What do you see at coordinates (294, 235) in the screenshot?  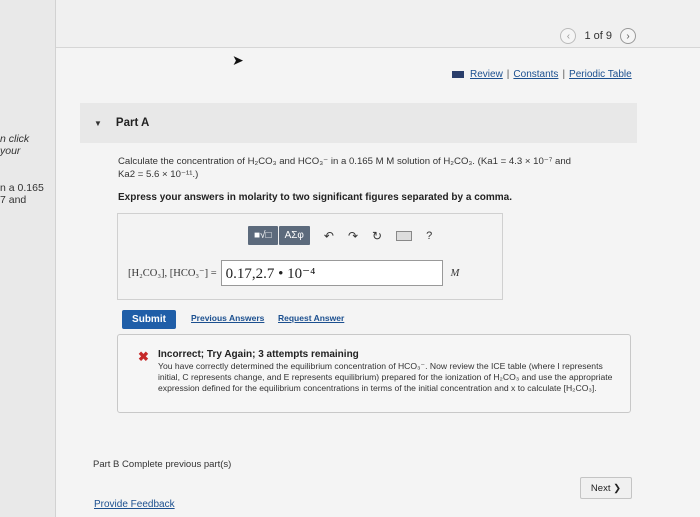 I see `greek-symbols-button: ΑΣφ` at bounding box center [294, 235].